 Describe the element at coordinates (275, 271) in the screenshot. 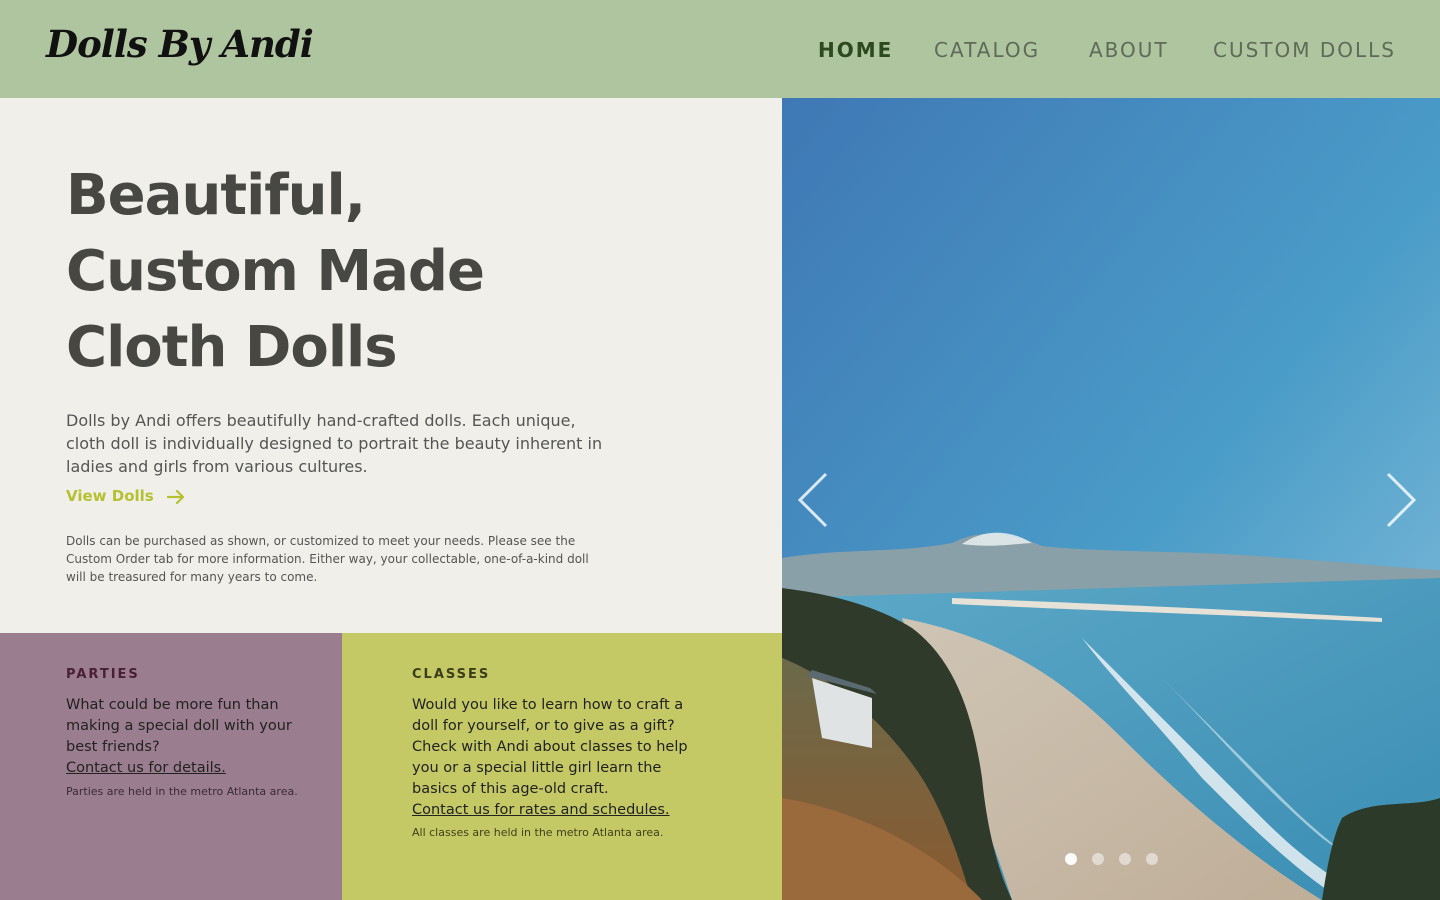

I see `hero-title-line-2: Custom Made` at that location.